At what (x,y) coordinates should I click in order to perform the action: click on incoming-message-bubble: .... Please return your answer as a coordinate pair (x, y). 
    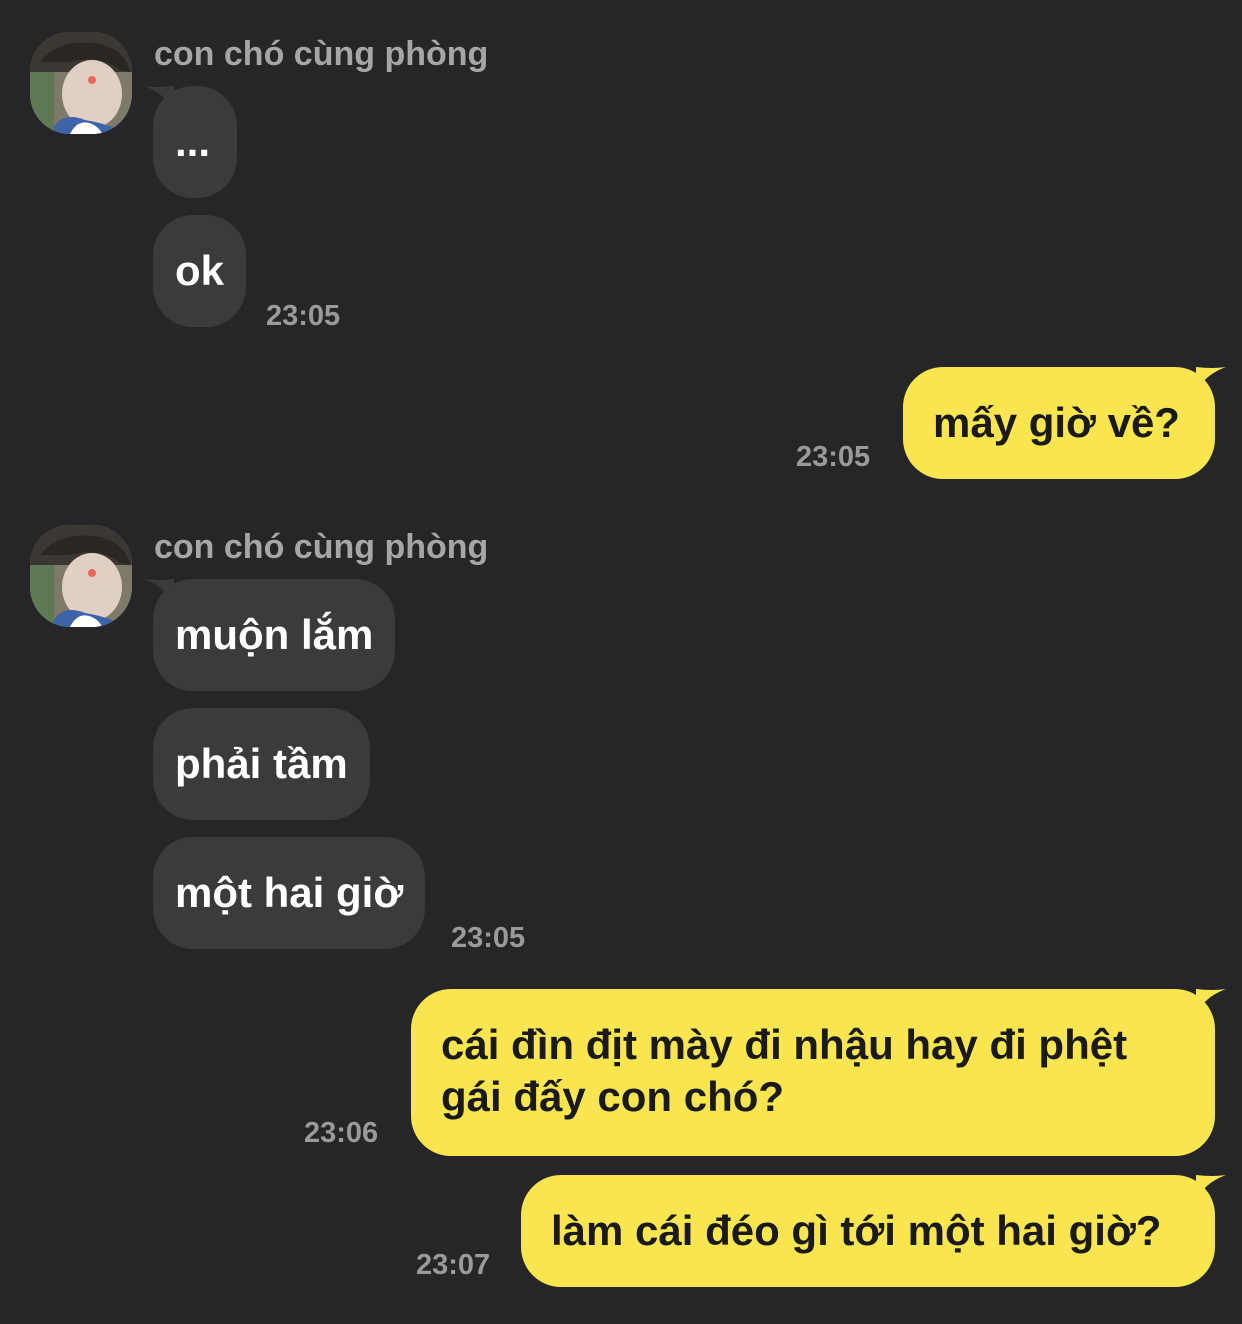
    Looking at the image, I should click on (195, 142).